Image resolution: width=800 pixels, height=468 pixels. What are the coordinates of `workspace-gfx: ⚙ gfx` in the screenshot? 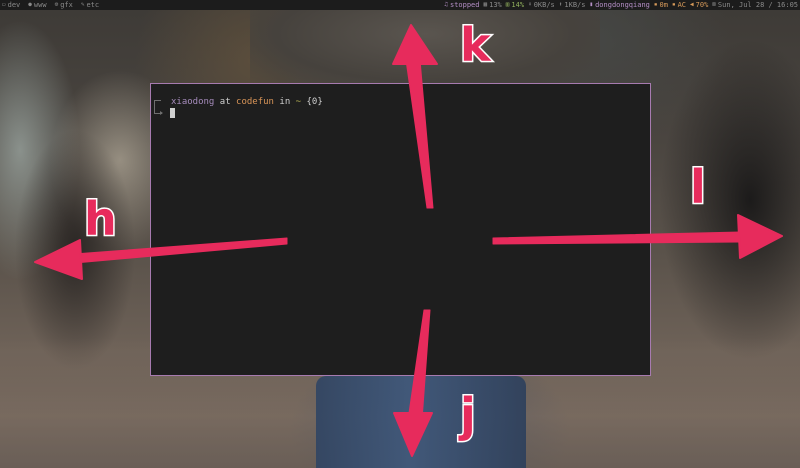 It's located at (64, 5).